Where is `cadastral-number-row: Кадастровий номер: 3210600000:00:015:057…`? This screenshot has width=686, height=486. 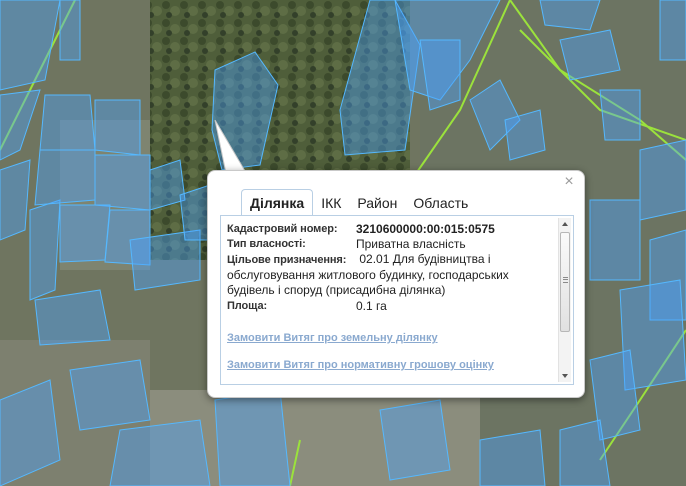
cadastral-number-row: Кадастровий номер: 3210600000:00:015:057… is located at coordinates (391, 229).